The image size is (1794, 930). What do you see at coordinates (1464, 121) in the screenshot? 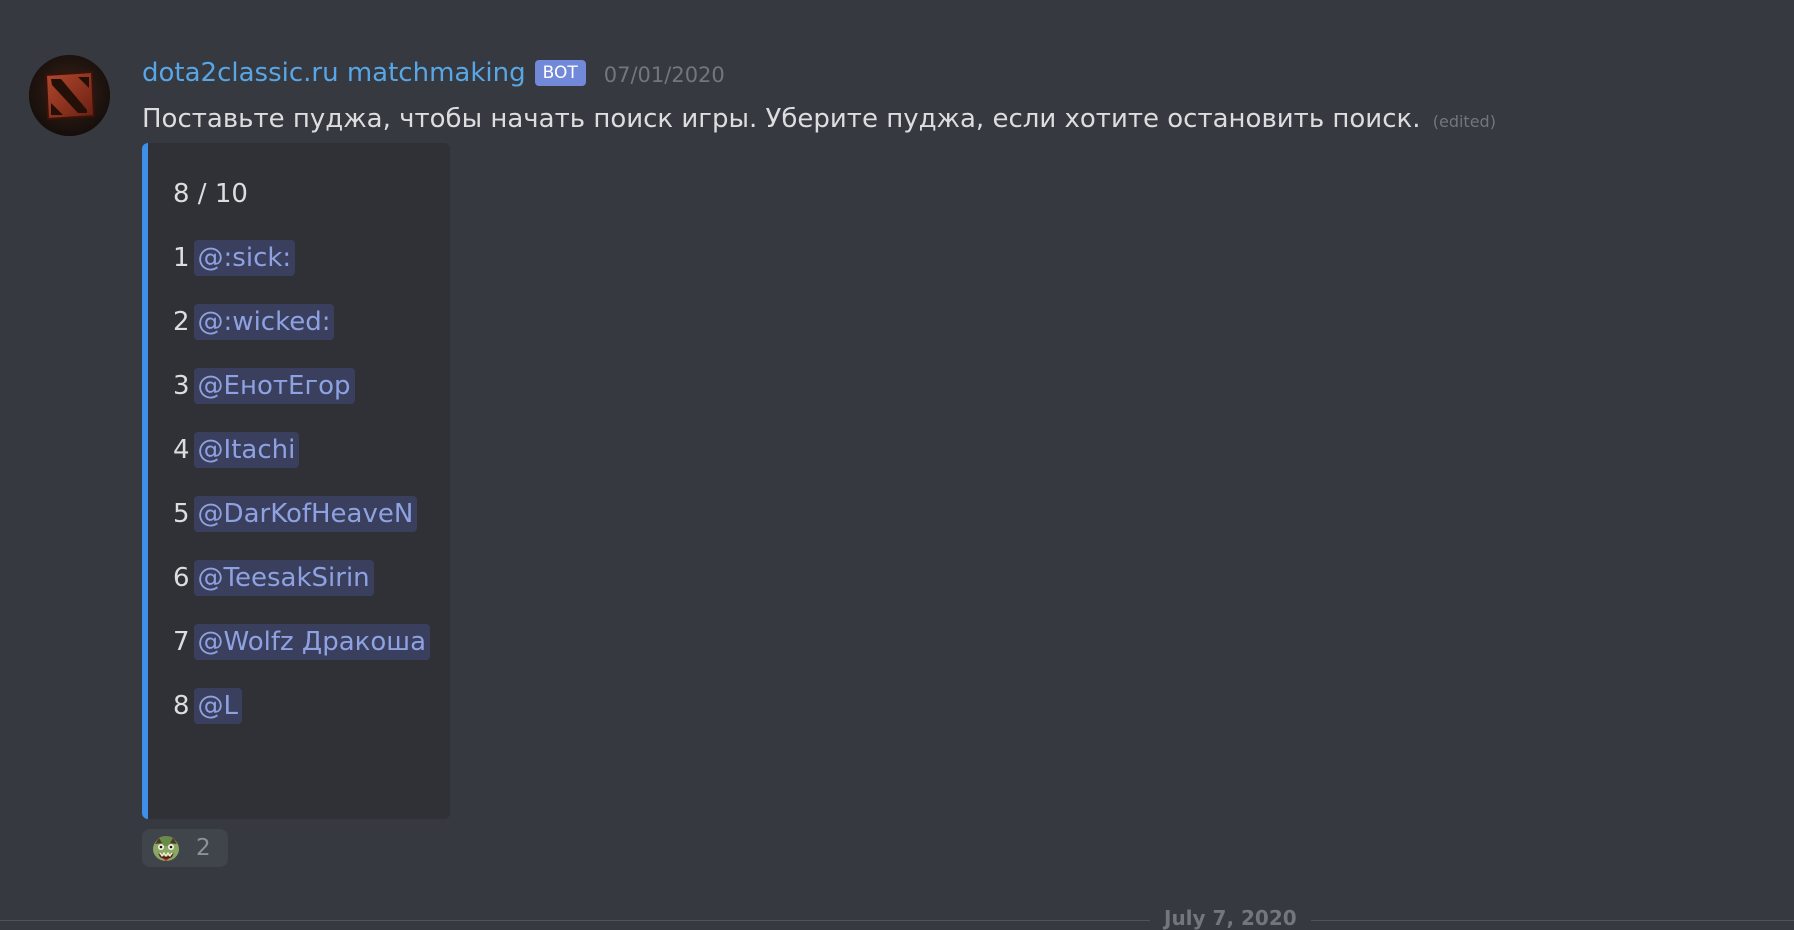
I see `edited-label: (edited)` at bounding box center [1464, 121].